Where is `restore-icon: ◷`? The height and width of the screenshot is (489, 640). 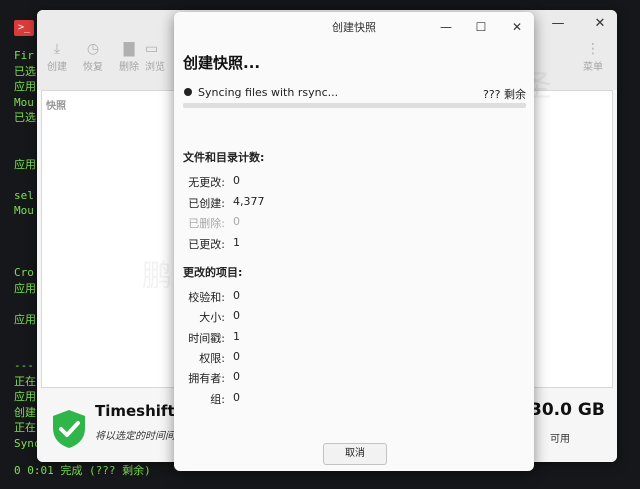 restore-icon: ◷ is located at coordinates (93, 49).